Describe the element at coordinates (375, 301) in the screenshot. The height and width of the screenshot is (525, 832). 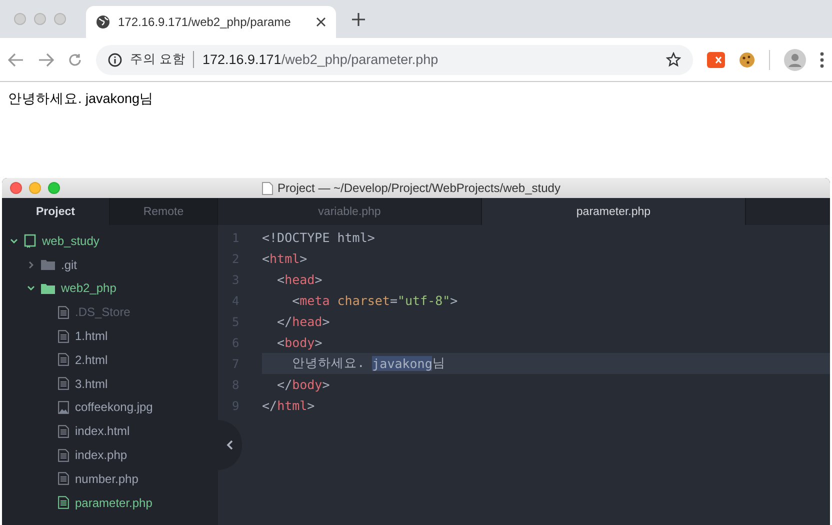
I see `code-line: <meta charset="utf-8">` at that location.